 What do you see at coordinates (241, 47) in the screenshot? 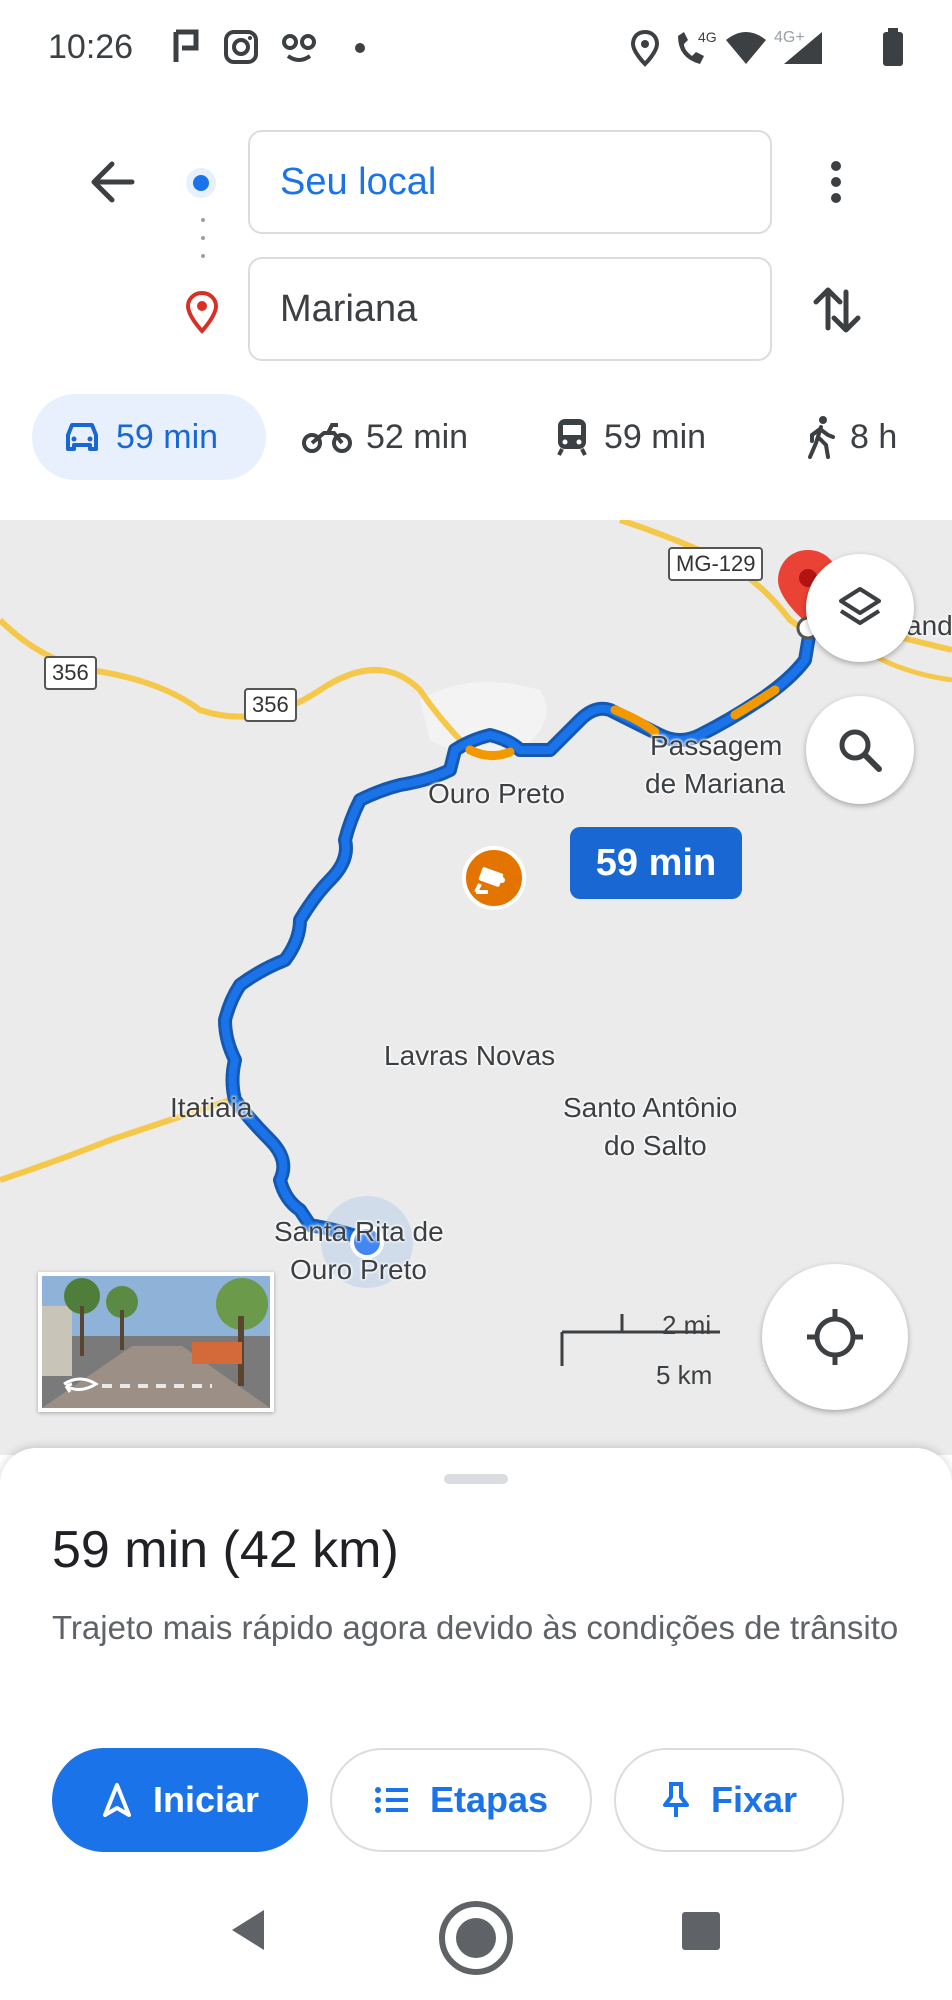
I see `instagram-icon` at bounding box center [241, 47].